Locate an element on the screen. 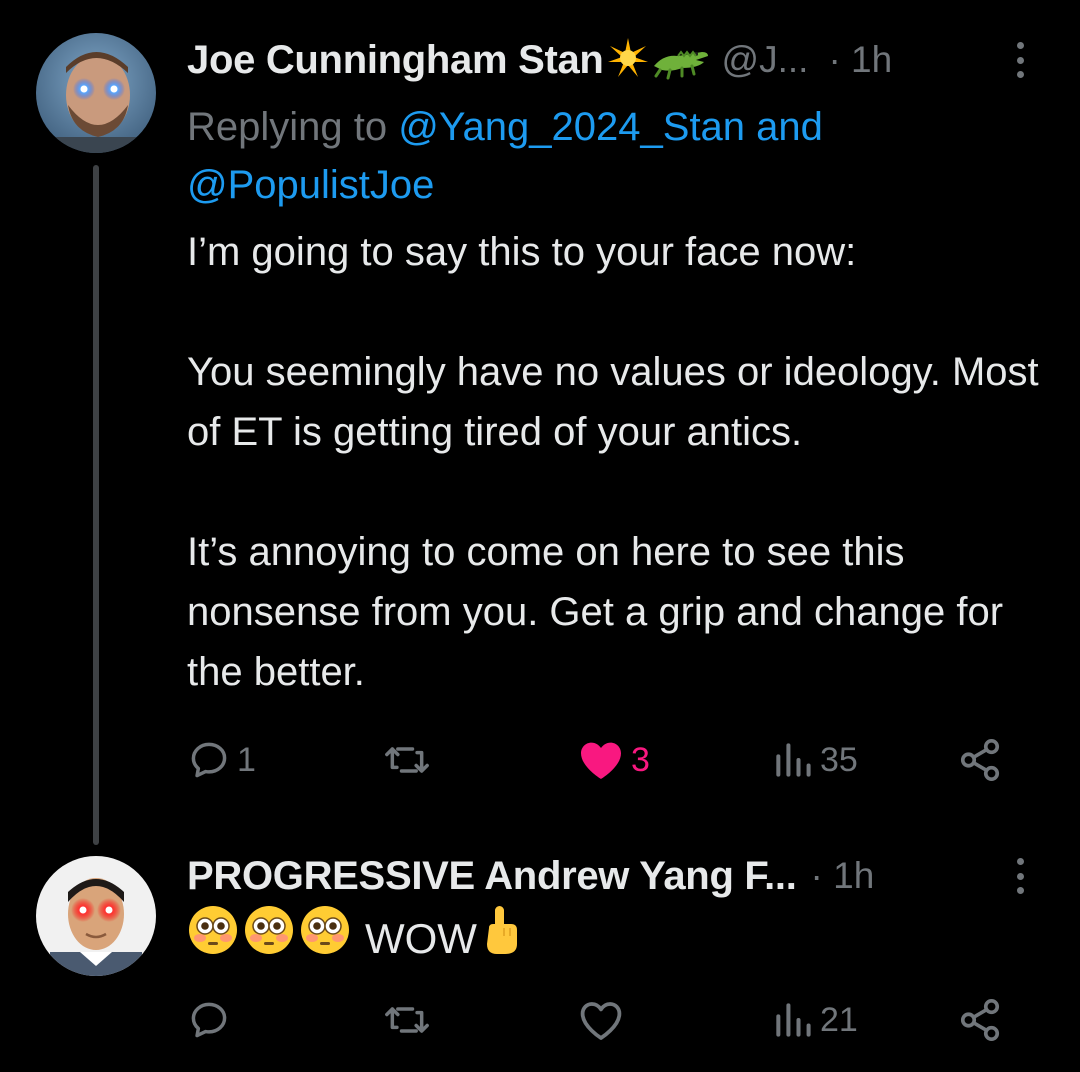  reply-button is located at coordinates (212, 1020).